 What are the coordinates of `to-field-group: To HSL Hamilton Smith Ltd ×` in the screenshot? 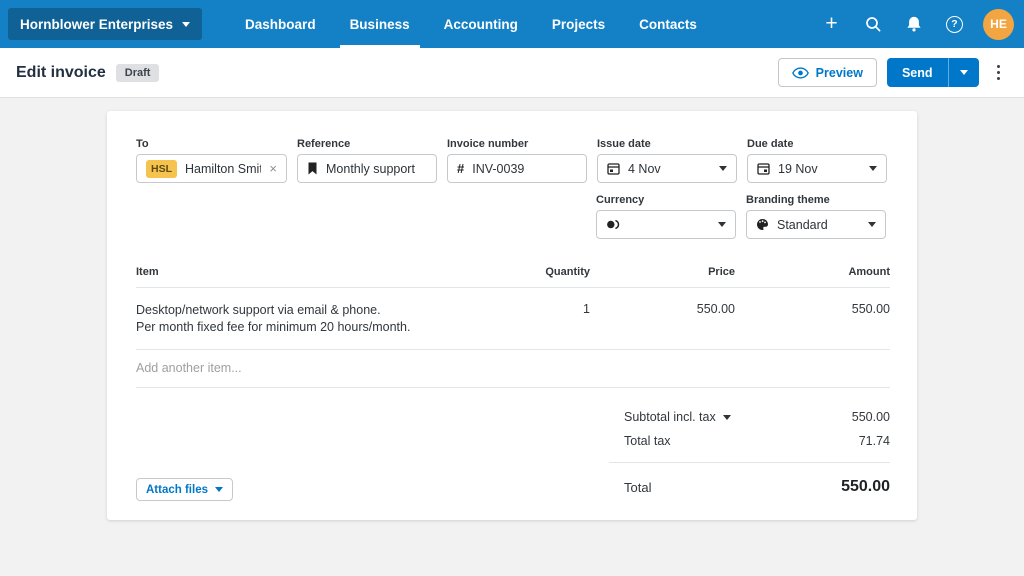 It's located at (211, 160).